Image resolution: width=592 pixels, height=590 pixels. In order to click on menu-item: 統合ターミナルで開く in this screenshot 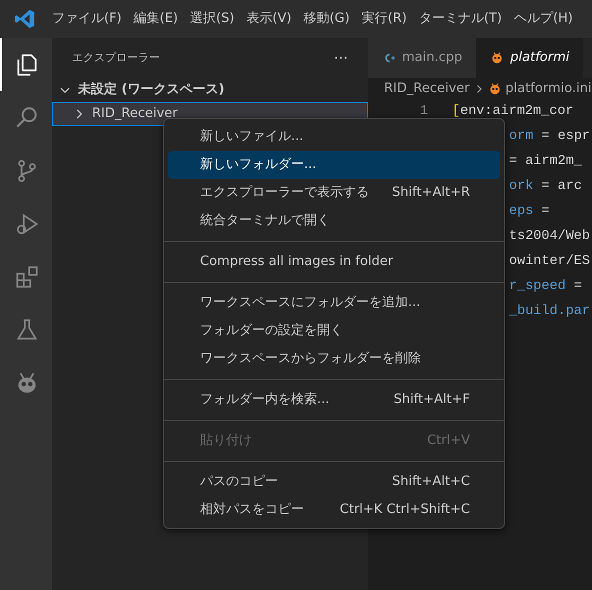, I will do `click(334, 221)`.